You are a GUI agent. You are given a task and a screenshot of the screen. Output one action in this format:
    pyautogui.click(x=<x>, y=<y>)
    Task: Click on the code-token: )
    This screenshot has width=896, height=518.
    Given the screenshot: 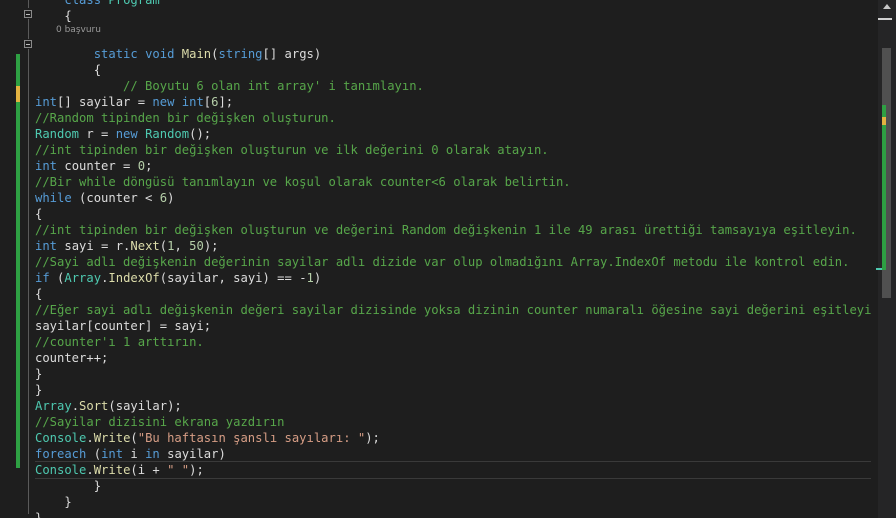 What is the action you would take?
    pyautogui.click(x=171, y=198)
    